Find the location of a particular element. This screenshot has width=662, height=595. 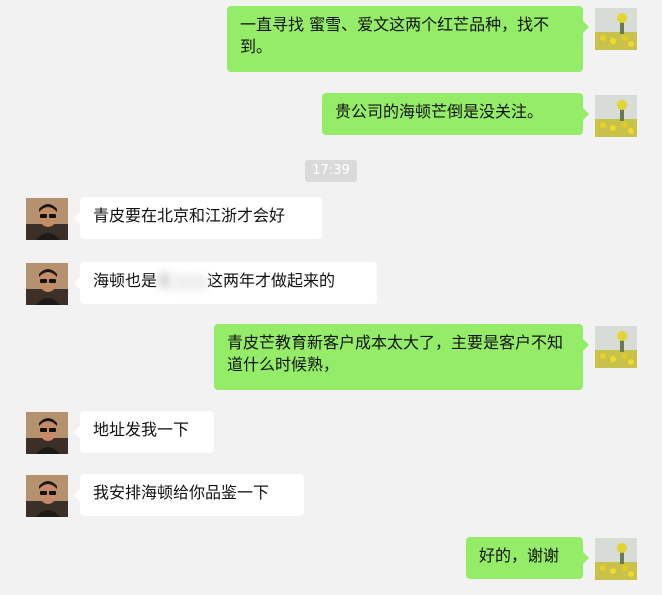

message-bubble-sent: 一直寻找 蜜雪、爱文这两个红芒品种，找不到。 is located at coordinates (408, 39).